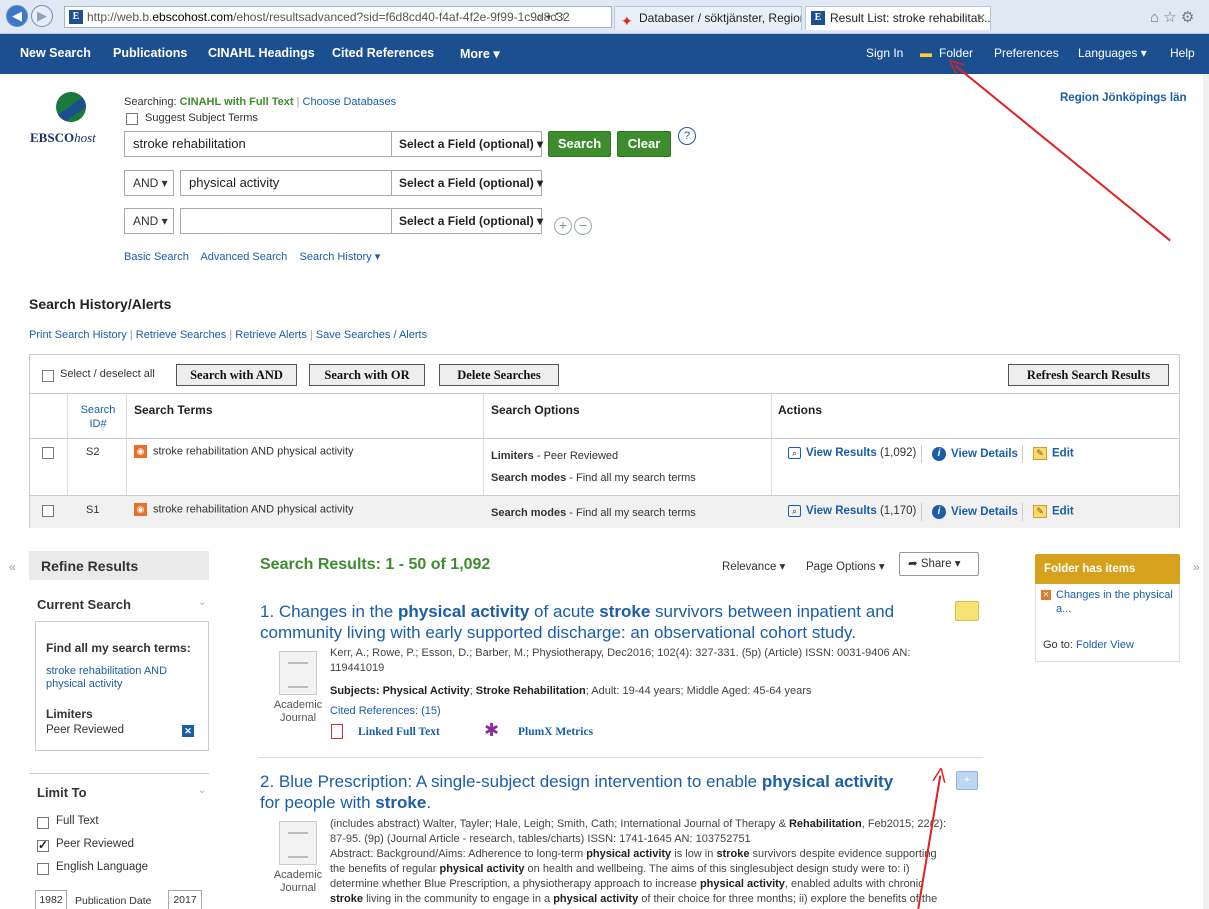 The width and height of the screenshot is (1209, 909). What do you see at coordinates (173, 410) in the screenshot?
I see `col-search-terms: Search Terms` at bounding box center [173, 410].